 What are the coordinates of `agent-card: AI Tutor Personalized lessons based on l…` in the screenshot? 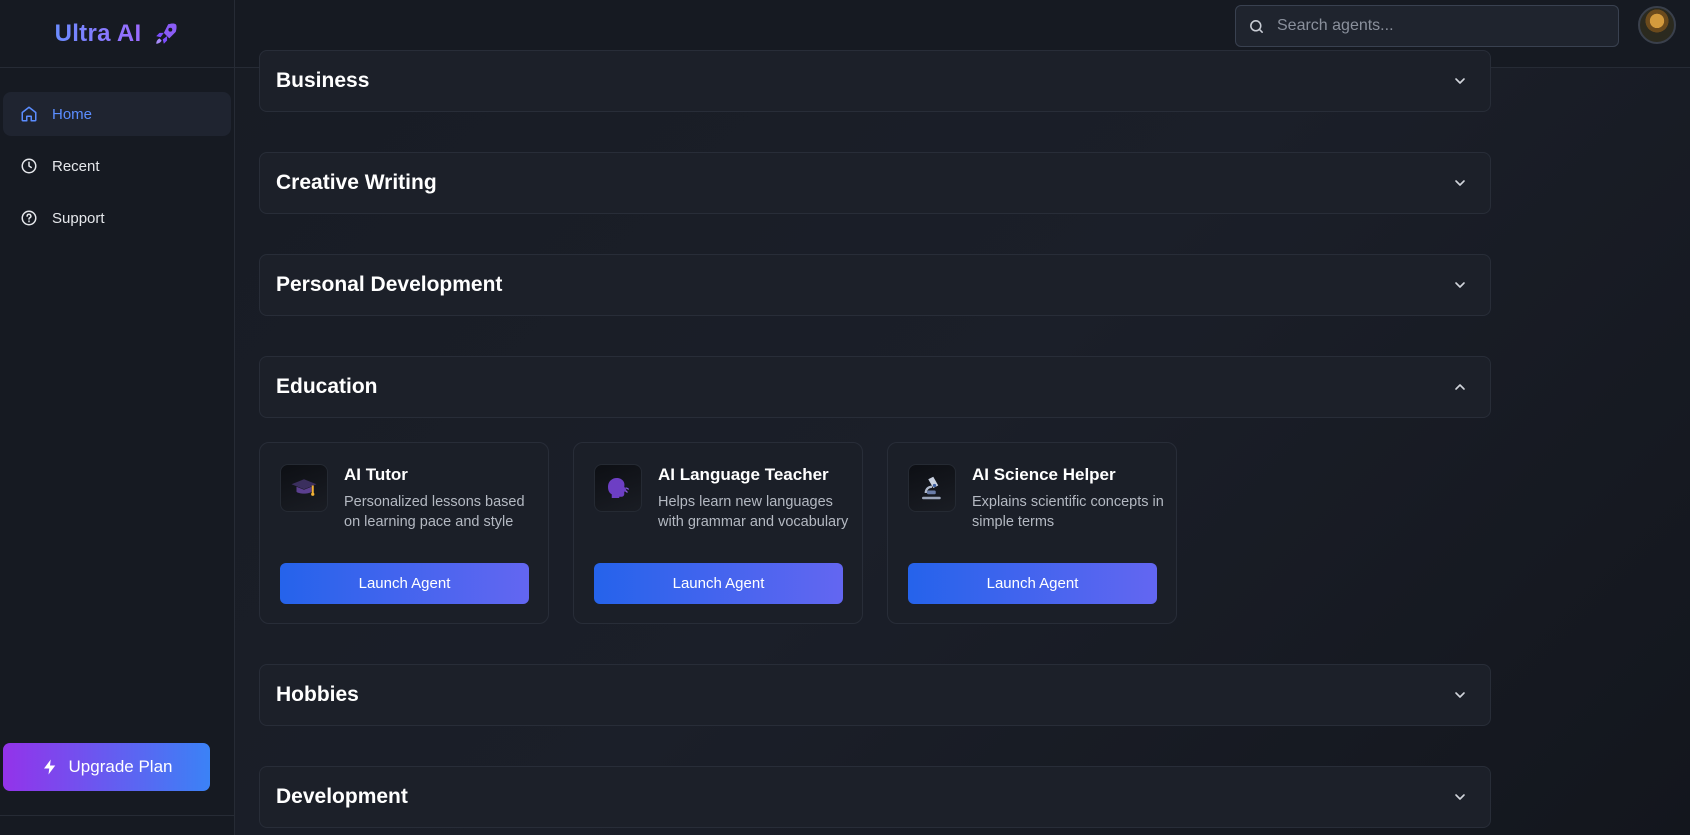 It's located at (404, 533).